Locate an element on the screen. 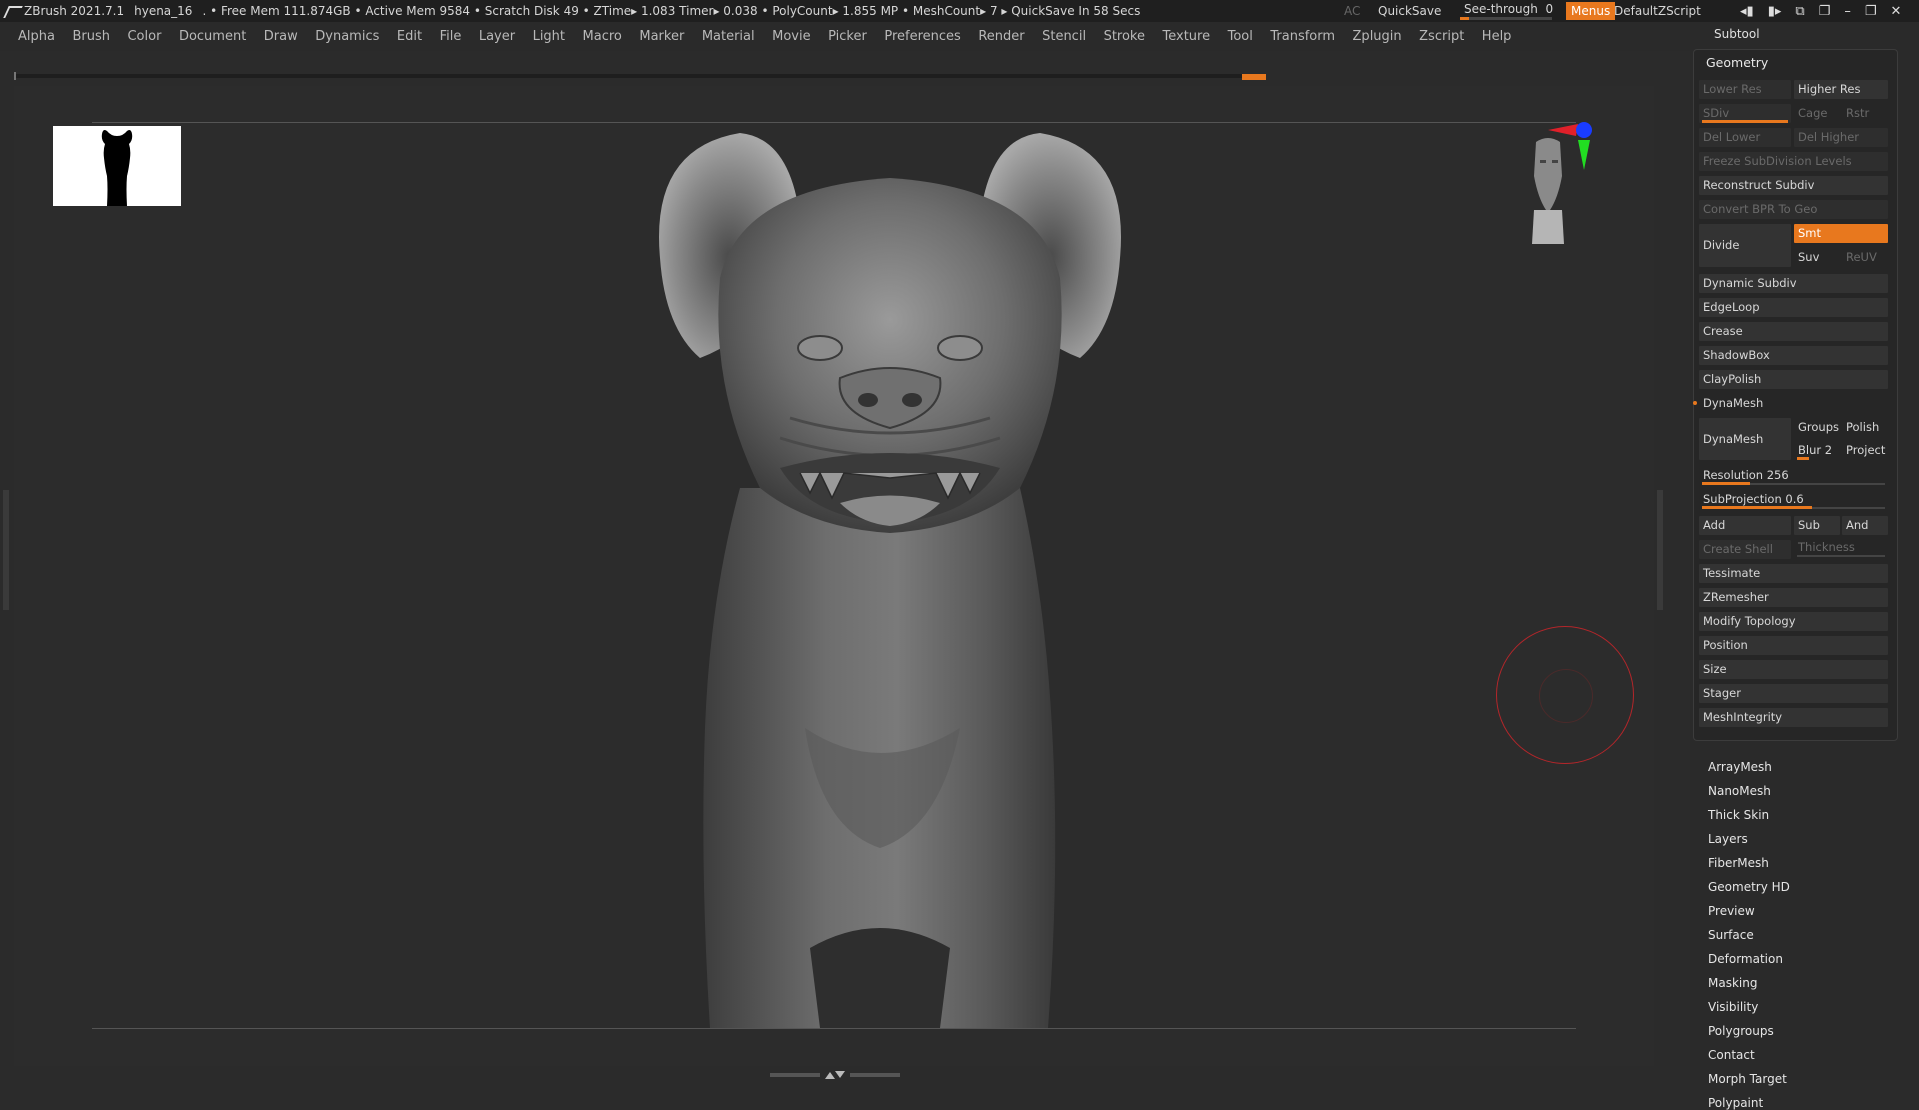 Image resolution: width=1919 pixels, height=1110 pixels. subpalette-polygroups: Polygroups is located at coordinates (1741, 1031).